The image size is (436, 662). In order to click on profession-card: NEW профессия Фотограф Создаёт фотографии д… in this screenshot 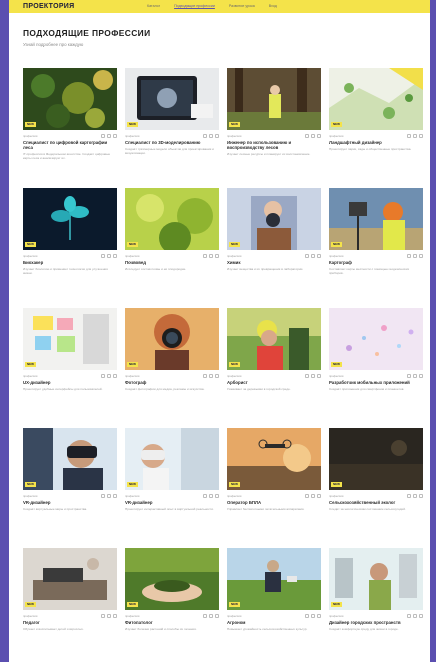, I will do `click(172, 368)`.